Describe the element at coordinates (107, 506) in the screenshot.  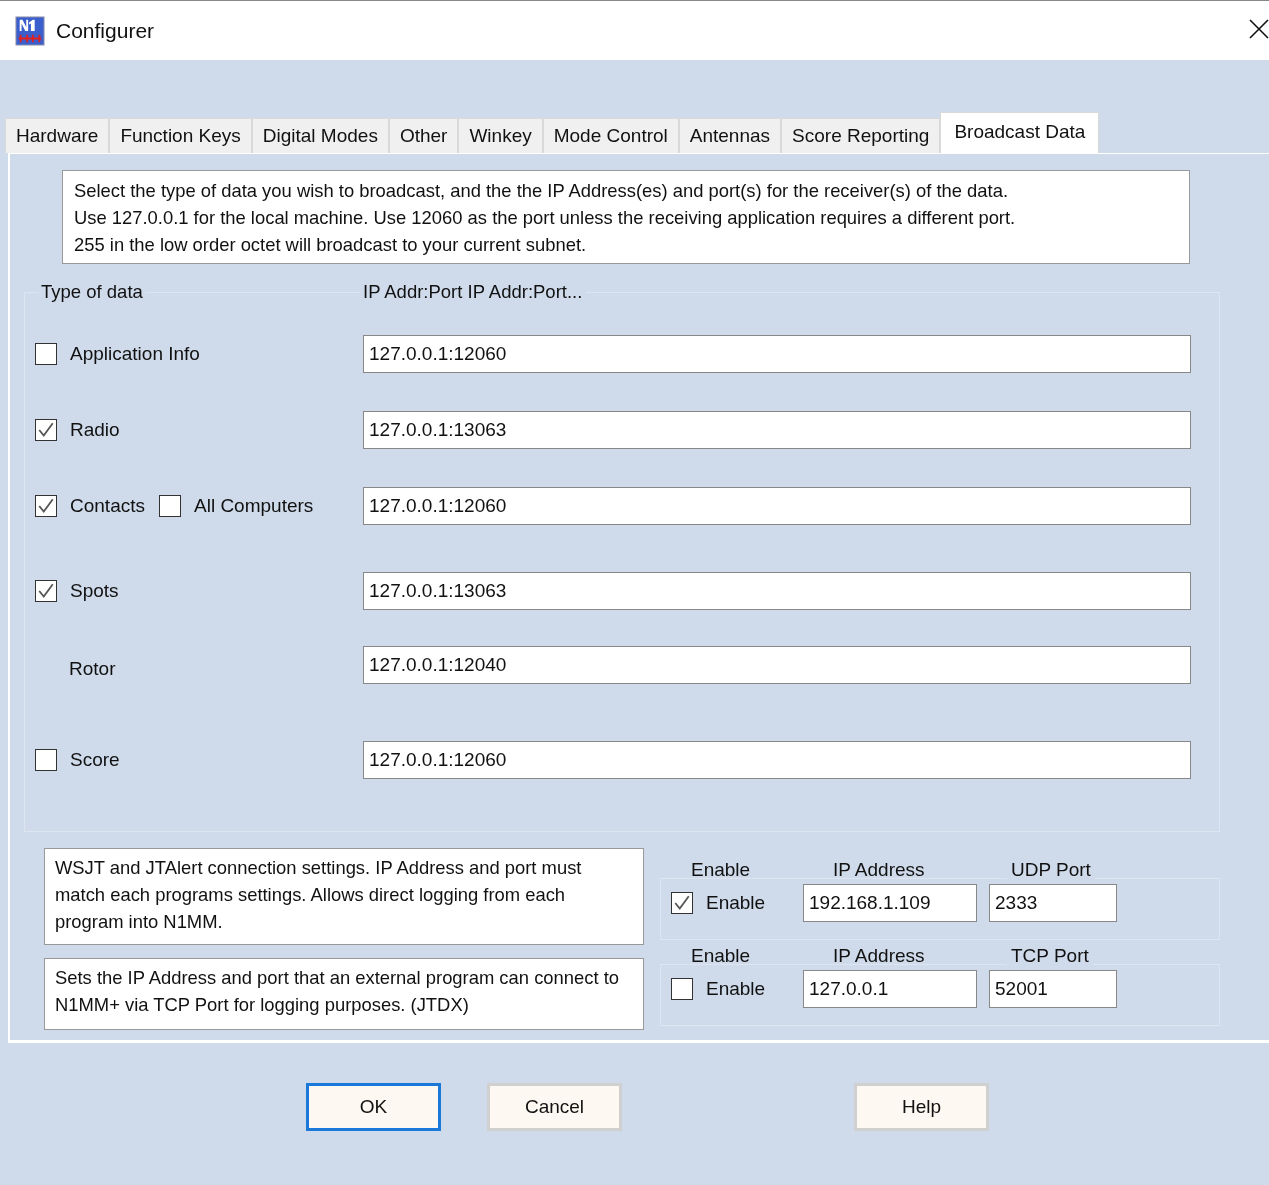
I see `checkbox-label: Contacts` at that location.